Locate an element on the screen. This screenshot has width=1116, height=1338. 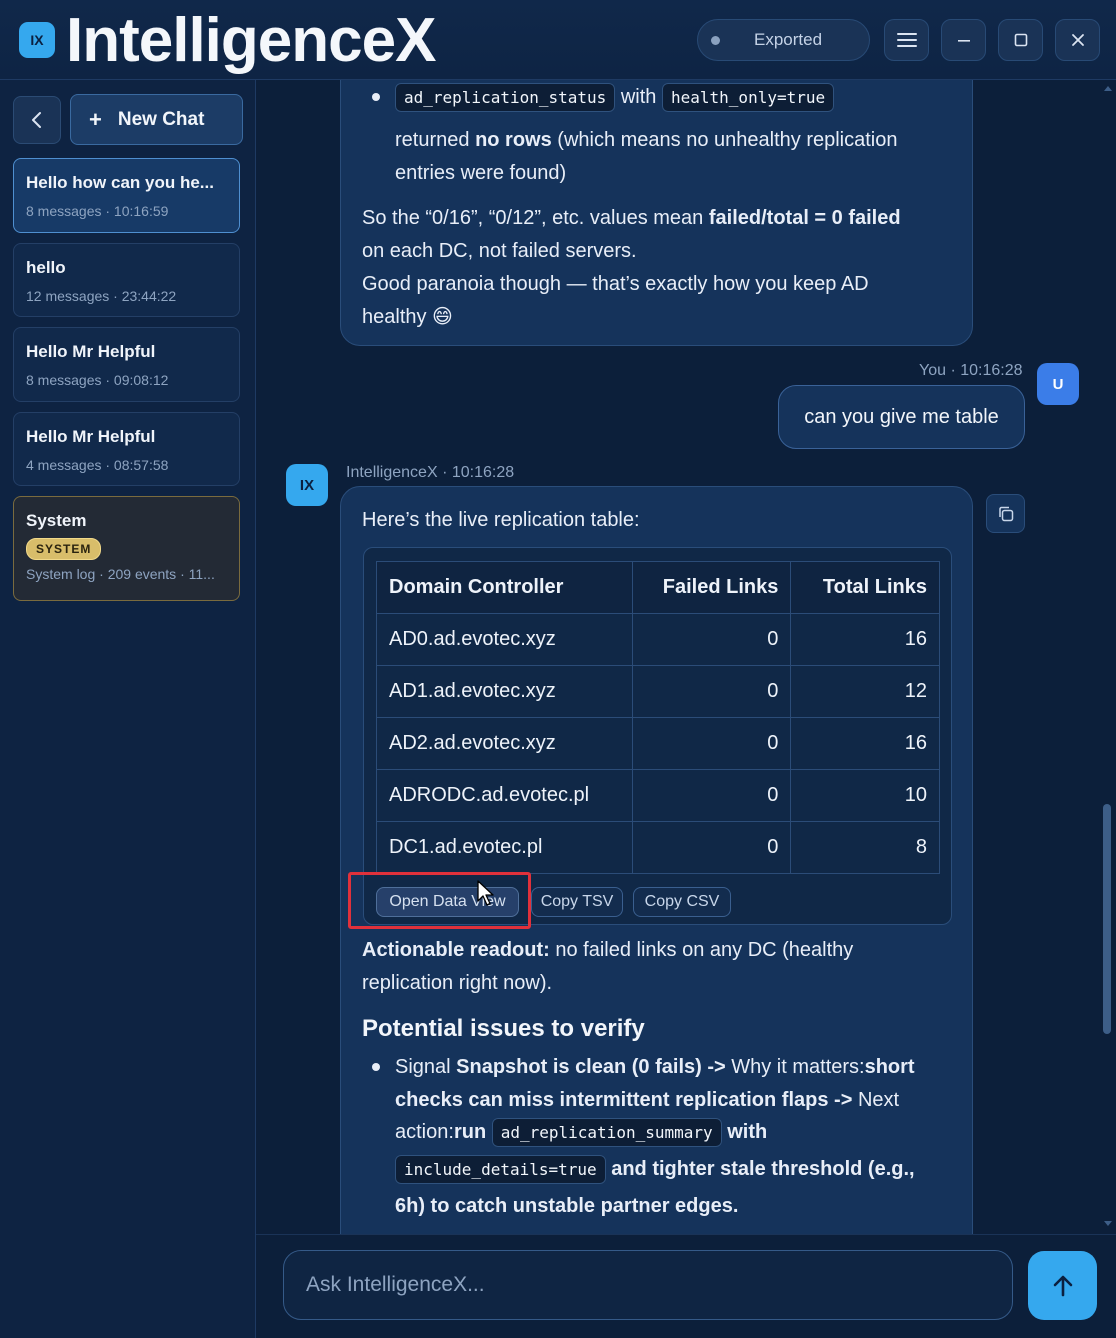
maximize-icon is located at coordinates (1020, 40).